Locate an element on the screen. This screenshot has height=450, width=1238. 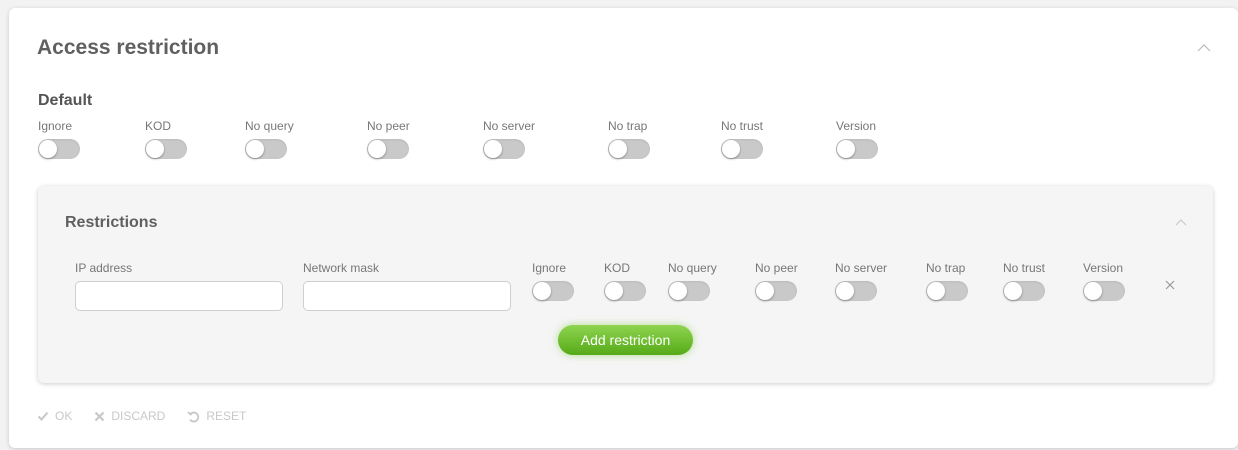
restriction-toggle-ignore: Ignore is located at coordinates (572, 281).